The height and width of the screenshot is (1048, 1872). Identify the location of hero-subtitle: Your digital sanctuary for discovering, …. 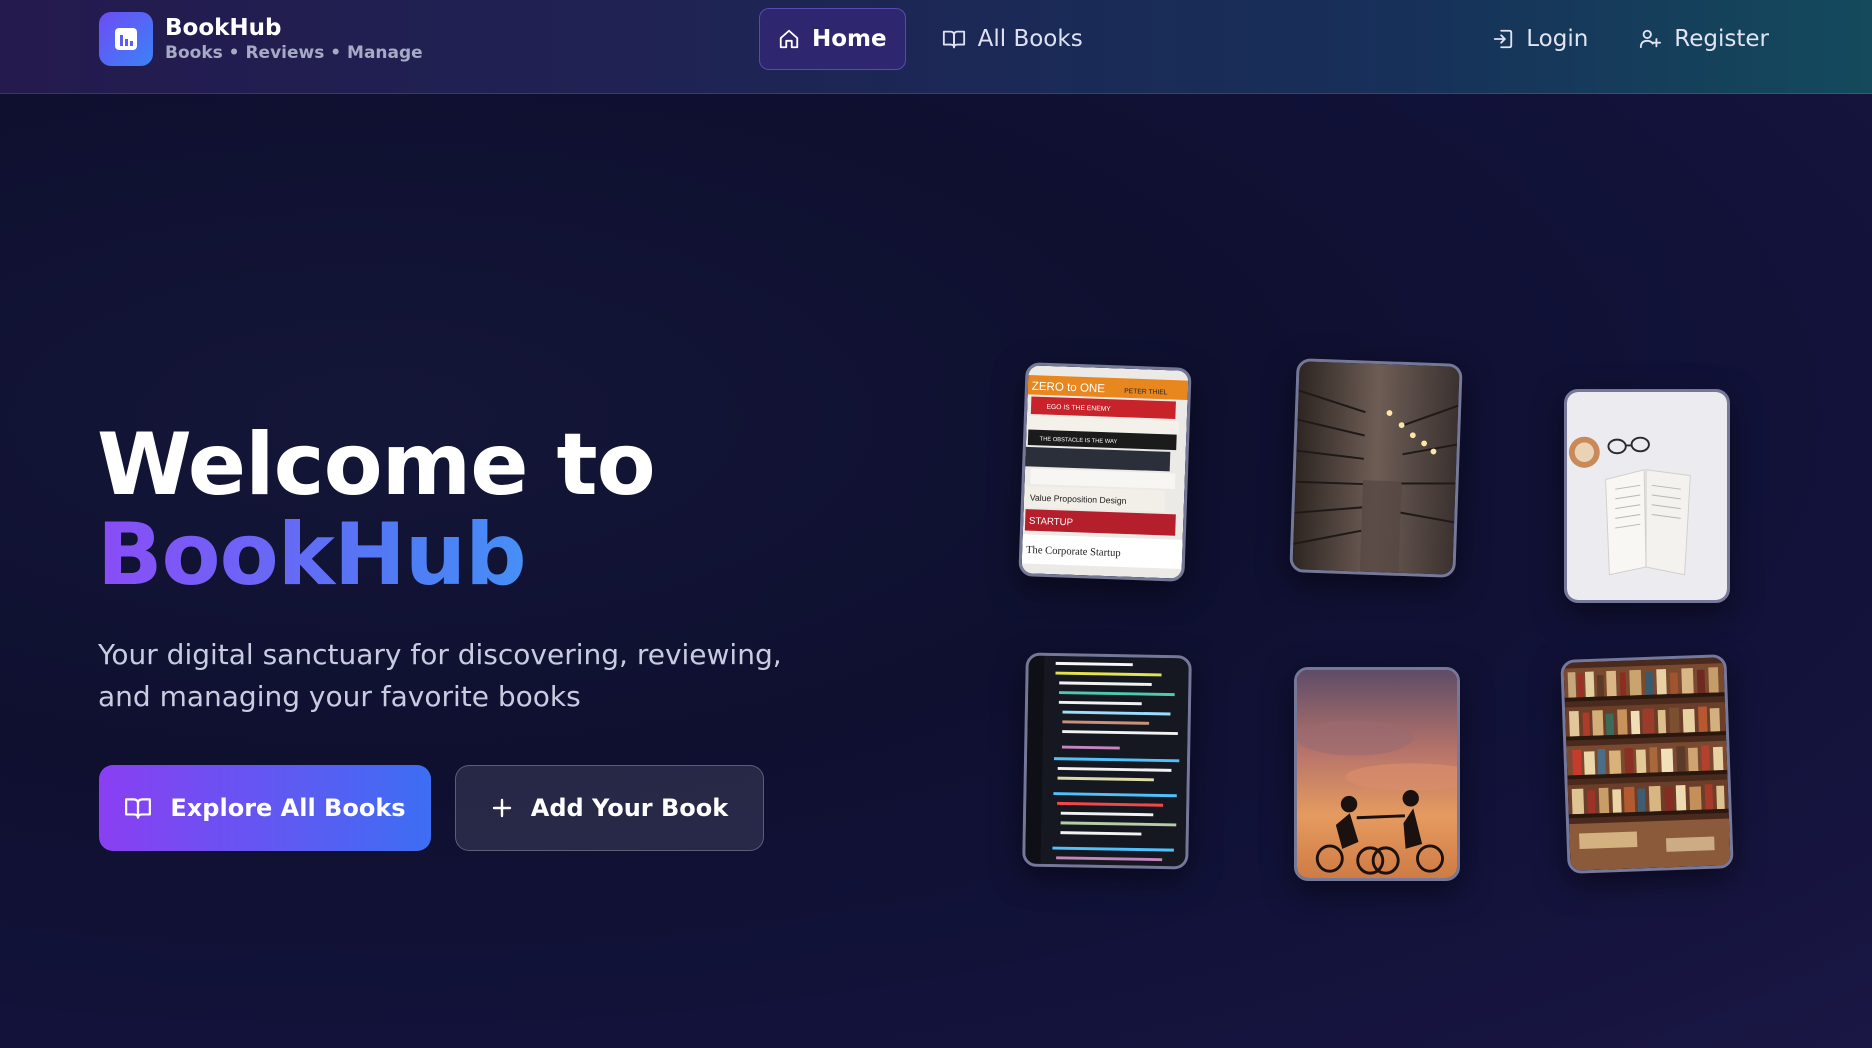
(440, 675).